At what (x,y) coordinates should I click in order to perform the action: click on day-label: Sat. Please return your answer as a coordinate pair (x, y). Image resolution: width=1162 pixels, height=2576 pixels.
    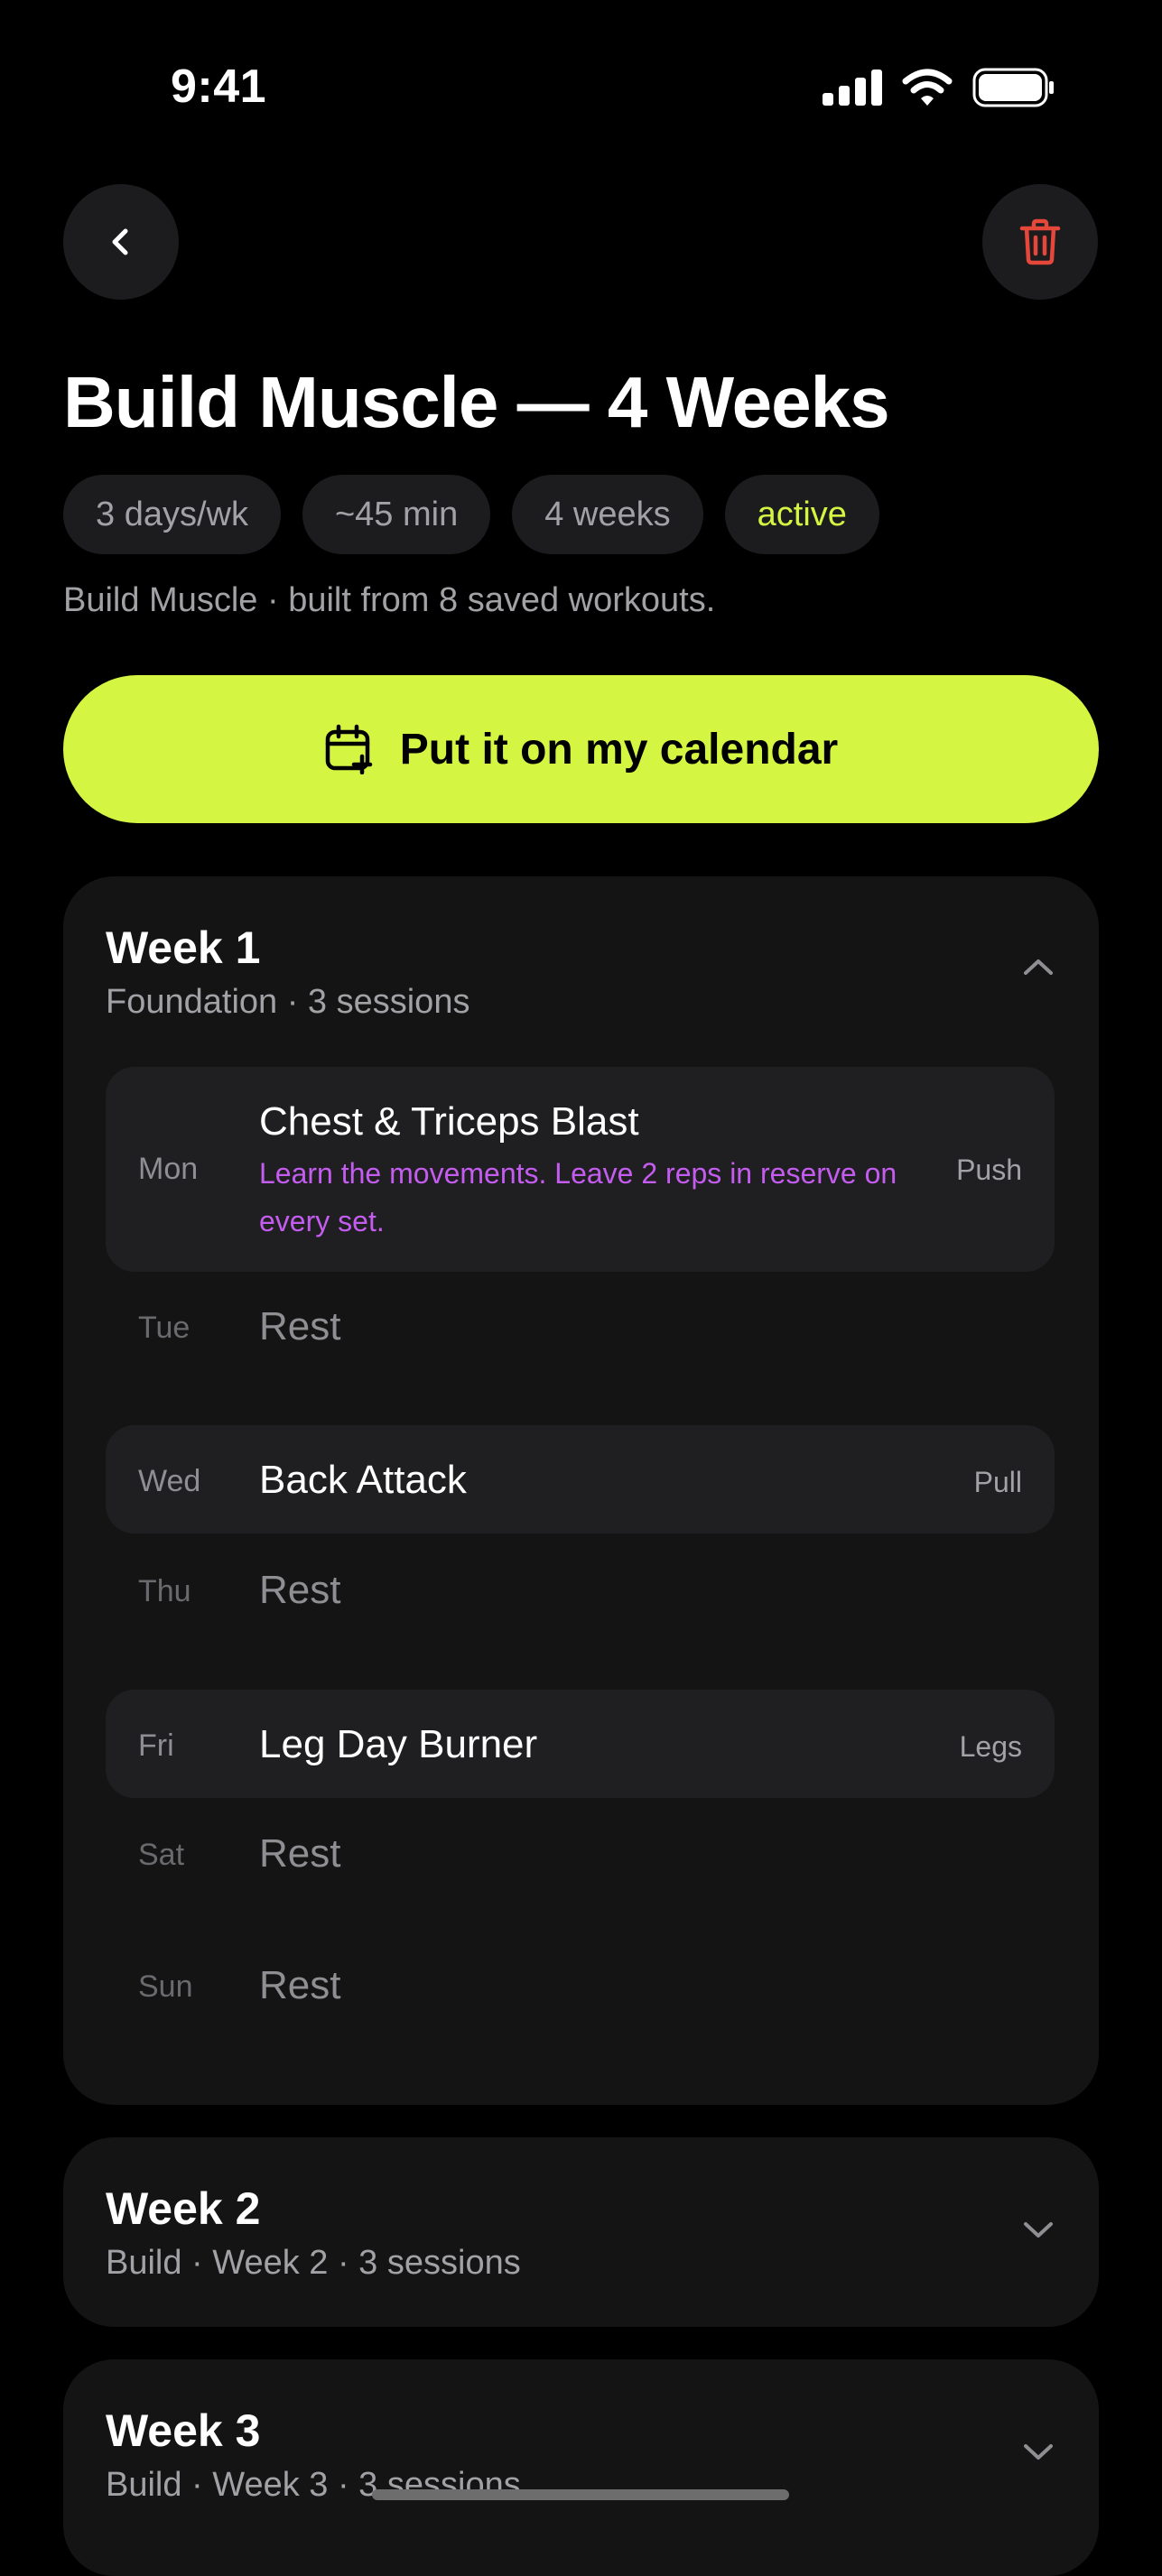
    Looking at the image, I should click on (161, 1855).